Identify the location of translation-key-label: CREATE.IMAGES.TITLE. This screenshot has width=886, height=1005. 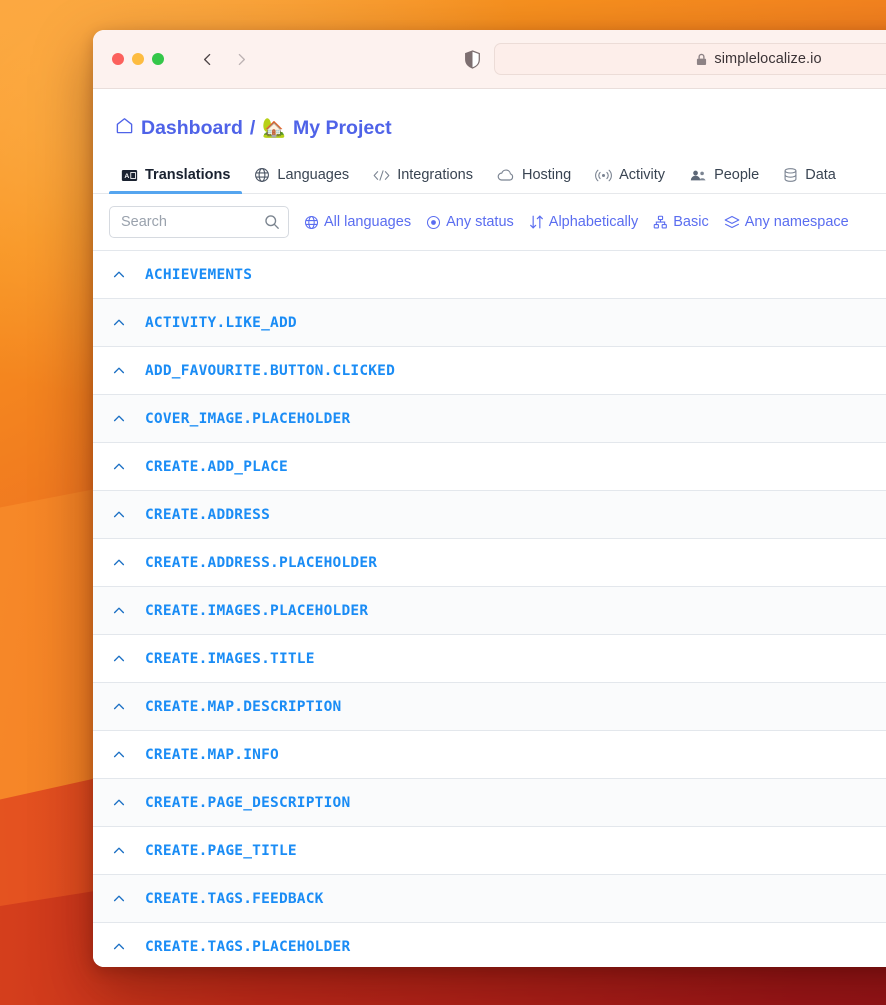
(230, 658).